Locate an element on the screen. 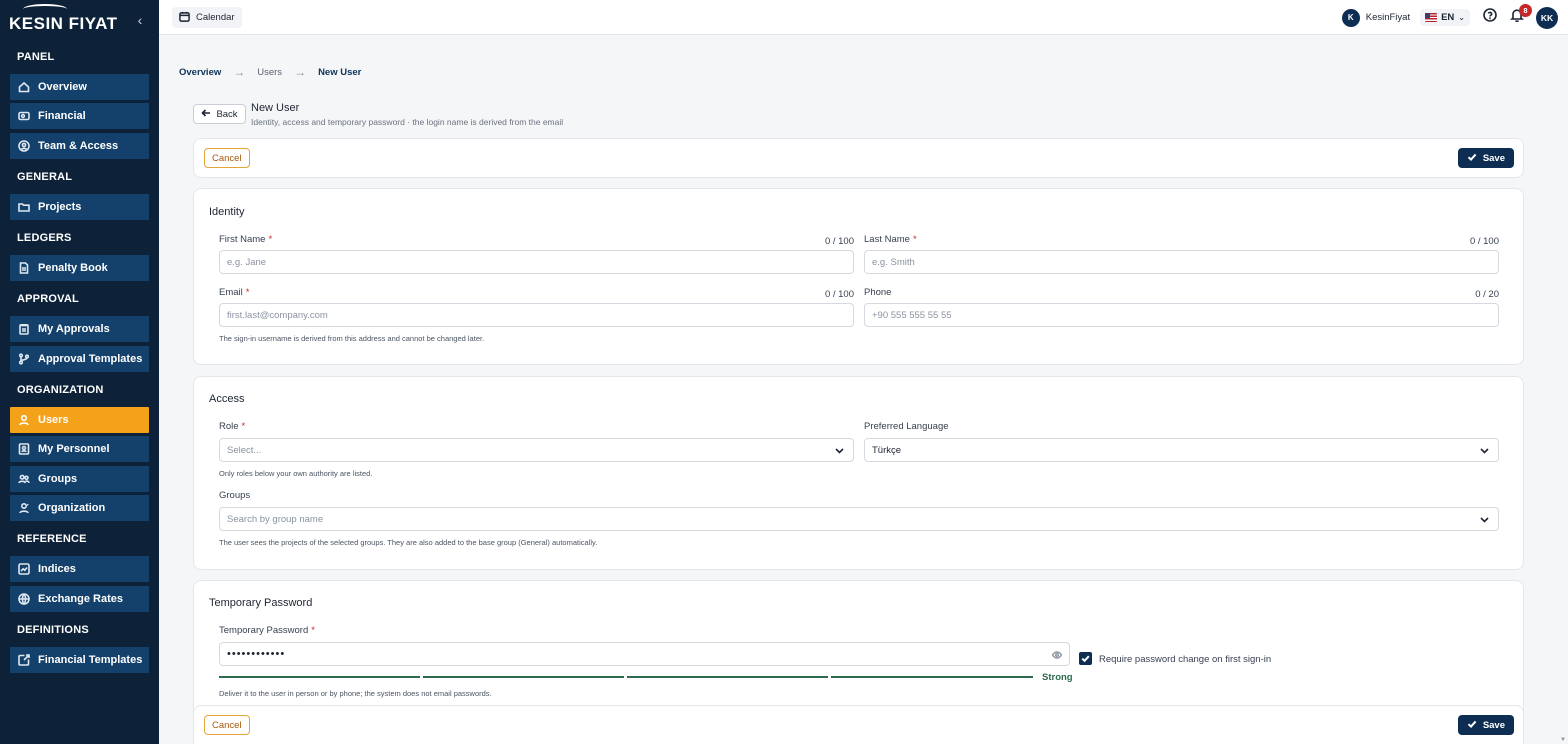  sidebar-item-my-approvals: My Approvals is located at coordinates (79, 329).